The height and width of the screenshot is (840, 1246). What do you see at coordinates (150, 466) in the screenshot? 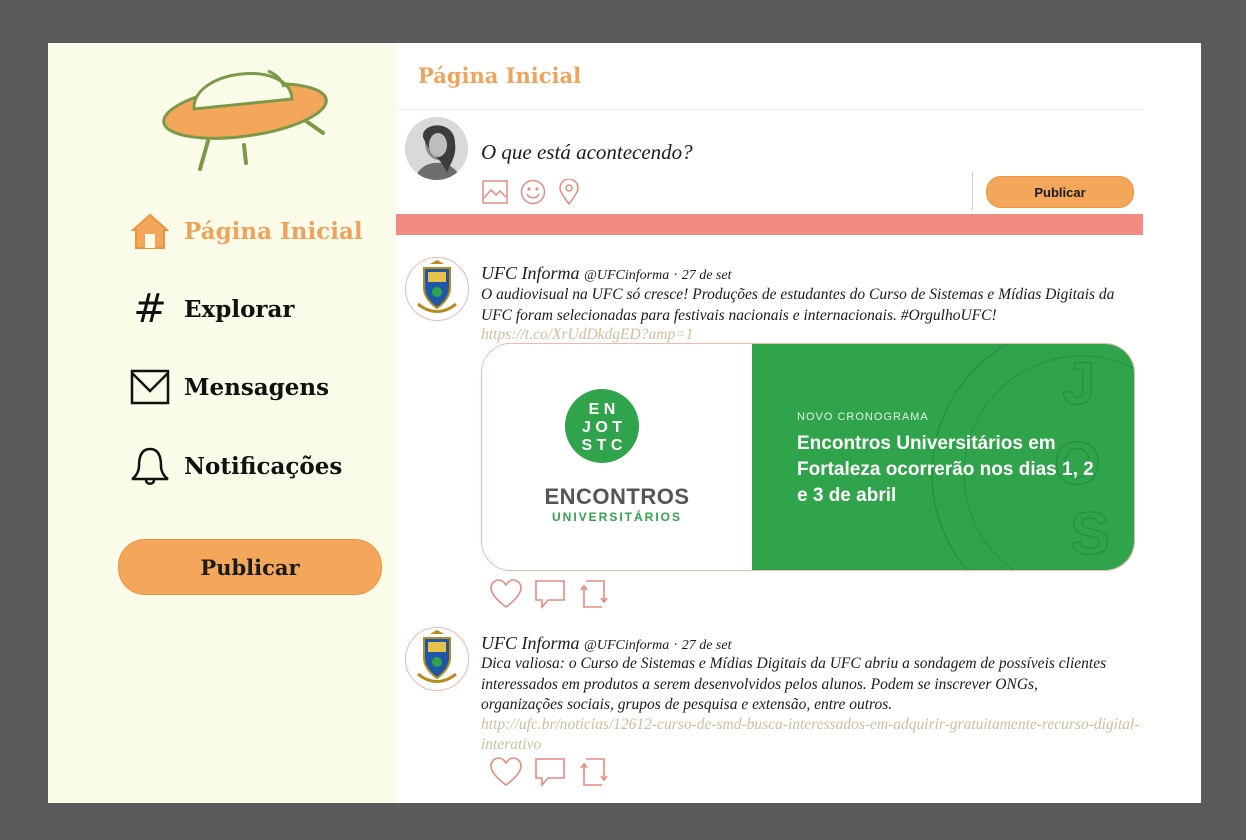
I see `bell-icon` at bounding box center [150, 466].